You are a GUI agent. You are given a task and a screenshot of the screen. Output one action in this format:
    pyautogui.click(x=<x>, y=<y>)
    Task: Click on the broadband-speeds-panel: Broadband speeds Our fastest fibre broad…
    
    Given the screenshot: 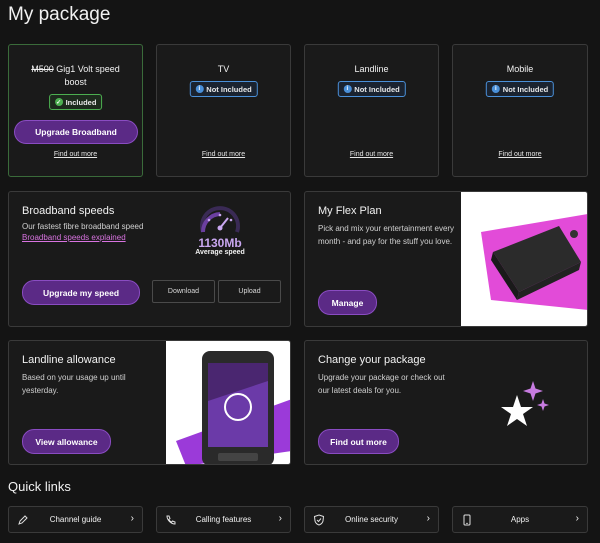 What is the action you would take?
    pyautogui.click(x=149, y=259)
    